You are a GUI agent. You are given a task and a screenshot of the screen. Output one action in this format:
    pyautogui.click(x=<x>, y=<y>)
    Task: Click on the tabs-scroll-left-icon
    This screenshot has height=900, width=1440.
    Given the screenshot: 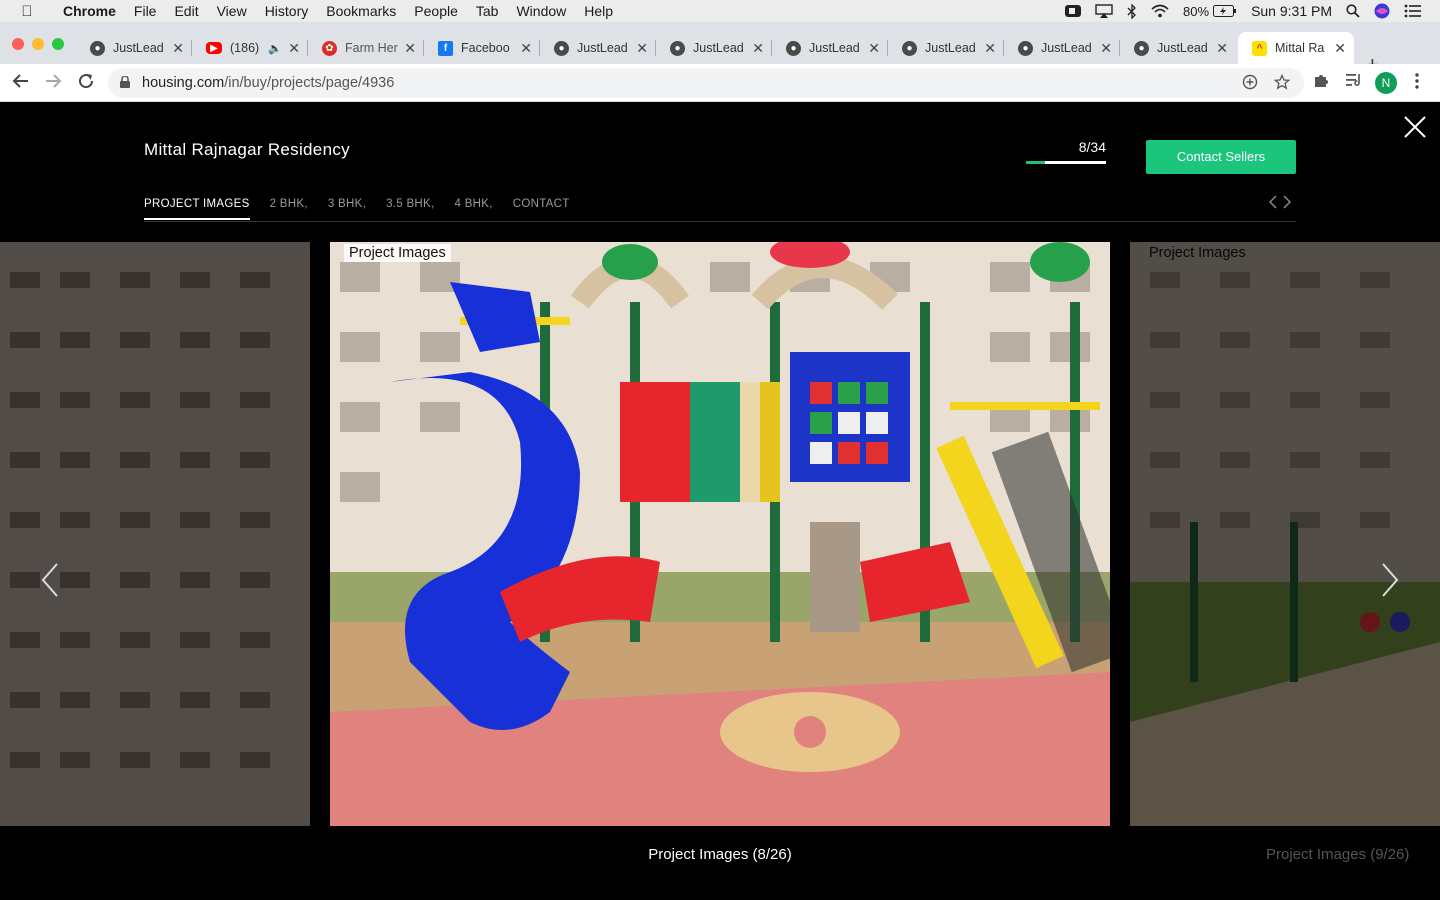 What is the action you would take?
    pyautogui.click(x=1273, y=202)
    